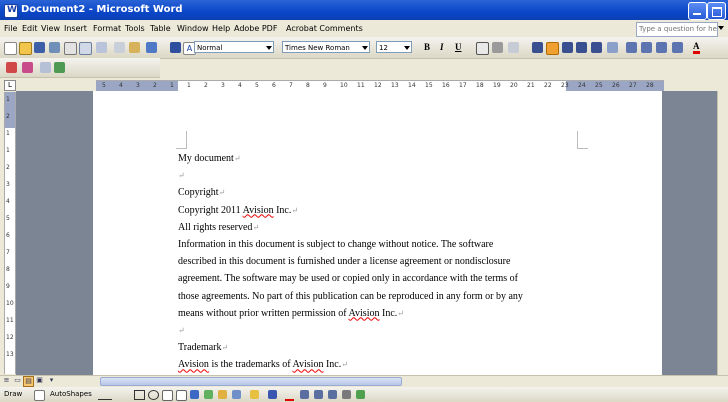 The image size is (728, 402). I want to click on text-box-icon, so click(167, 395).